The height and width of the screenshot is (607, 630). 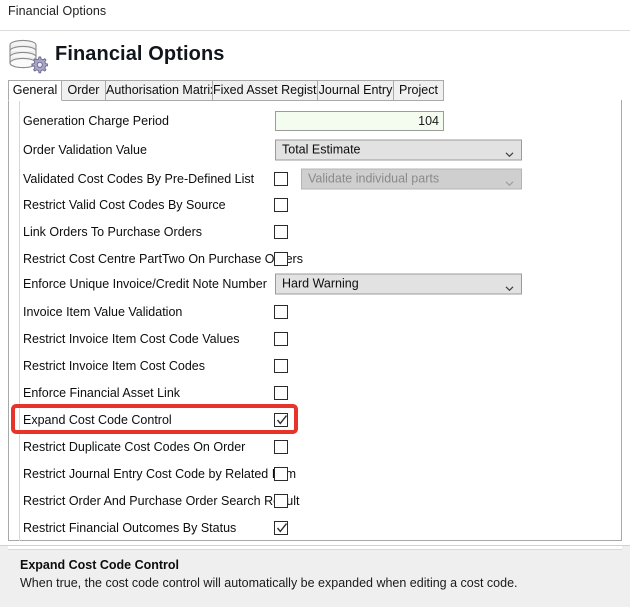 What do you see at coordinates (398, 150) in the screenshot?
I see `combobox-order-validation-value: Total Estimate` at bounding box center [398, 150].